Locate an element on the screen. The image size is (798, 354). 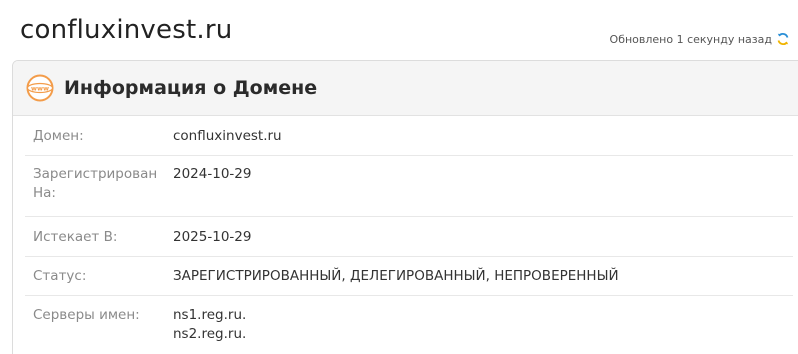
label-expires: Истекает В: is located at coordinates (75, 237).